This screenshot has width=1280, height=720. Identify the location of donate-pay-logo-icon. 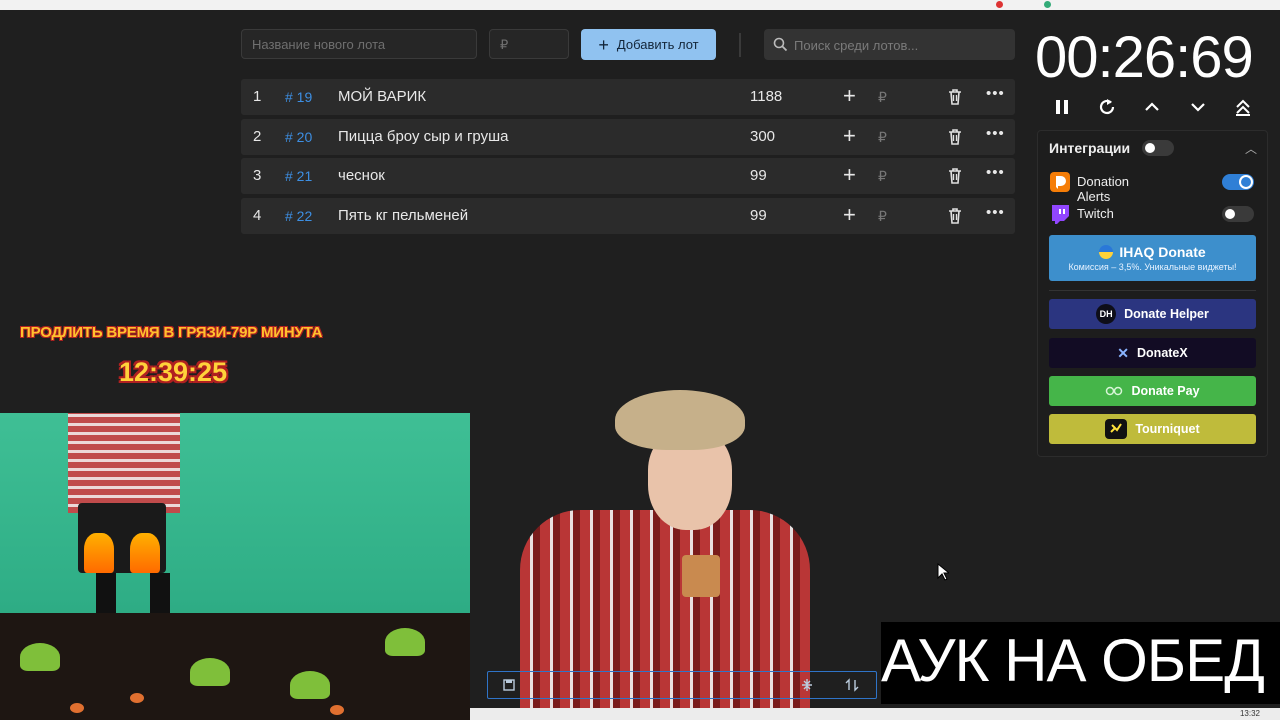
(1114, 391).